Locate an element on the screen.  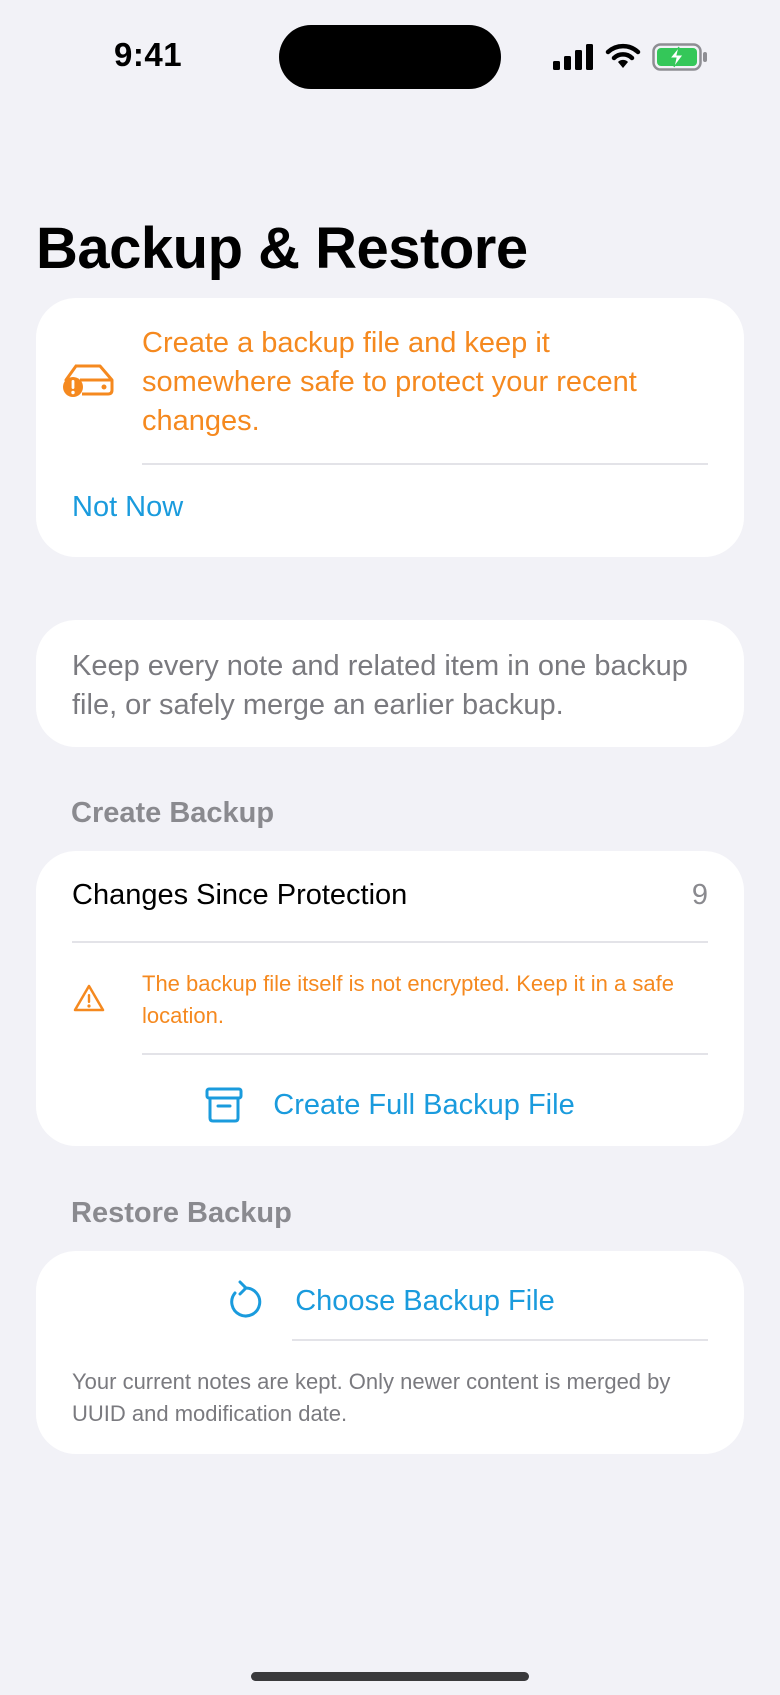
create-full-backup-button: Create Full Backup File is located at coordinates (390, 1105).